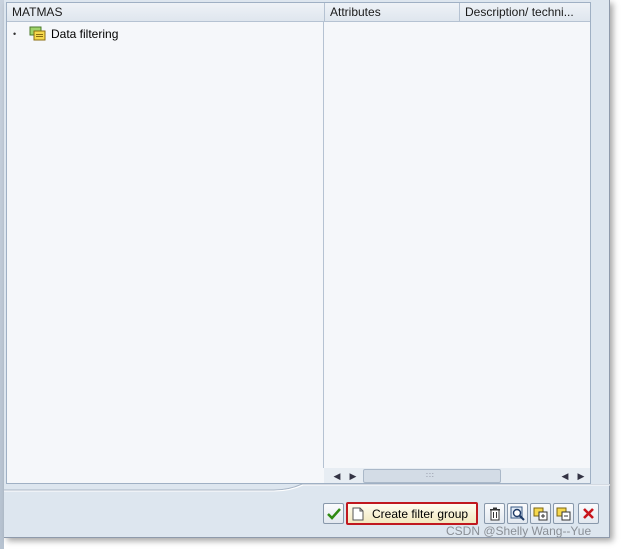 Image resolution: width=627 pixels, height=549 pixels. I want to click on find-button, so click(517, 513).